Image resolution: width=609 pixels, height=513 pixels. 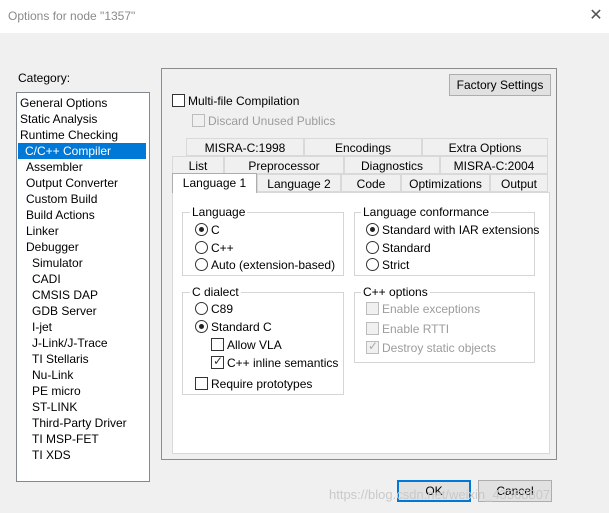 What do you see at coordinates (372, 247) in the screenshot?
I see `conformance-standard-radio` at bounding box center [372, 247].